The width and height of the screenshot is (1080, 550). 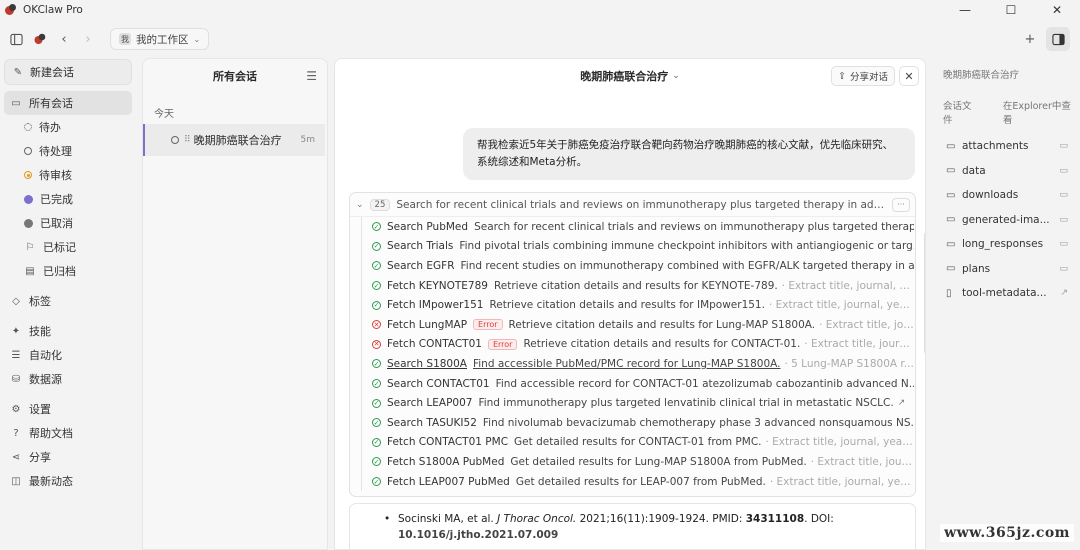 What do you see at coordinates (650, 535) in the screenshot?
I see `reference-doi: 10.1016/j.jtho.2021.07.009` at bounding box center [650, 535].